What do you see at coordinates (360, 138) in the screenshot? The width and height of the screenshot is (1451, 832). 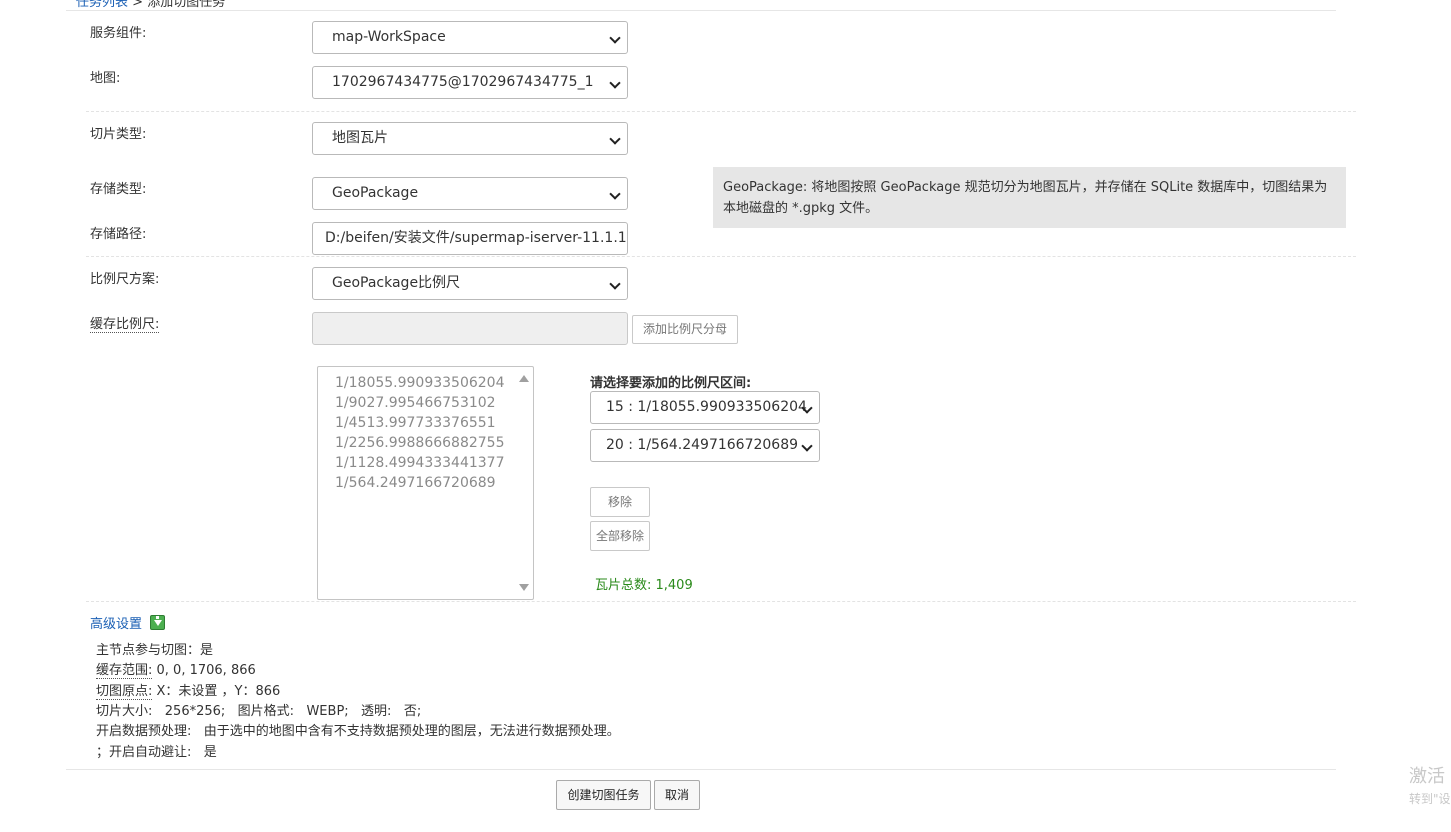 I see `tile-type-value: 地图瓦片` at bounding box center [360, 138].